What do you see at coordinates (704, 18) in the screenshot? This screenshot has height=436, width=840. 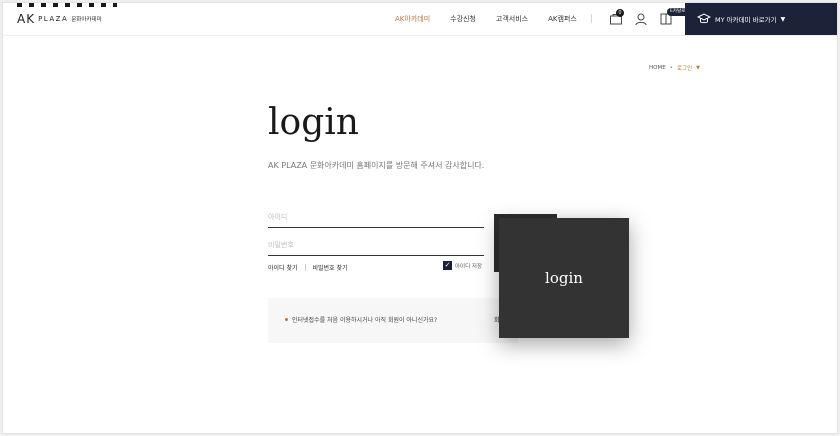 I see `graduation-cap-icon` at bounding box center [704, 18].